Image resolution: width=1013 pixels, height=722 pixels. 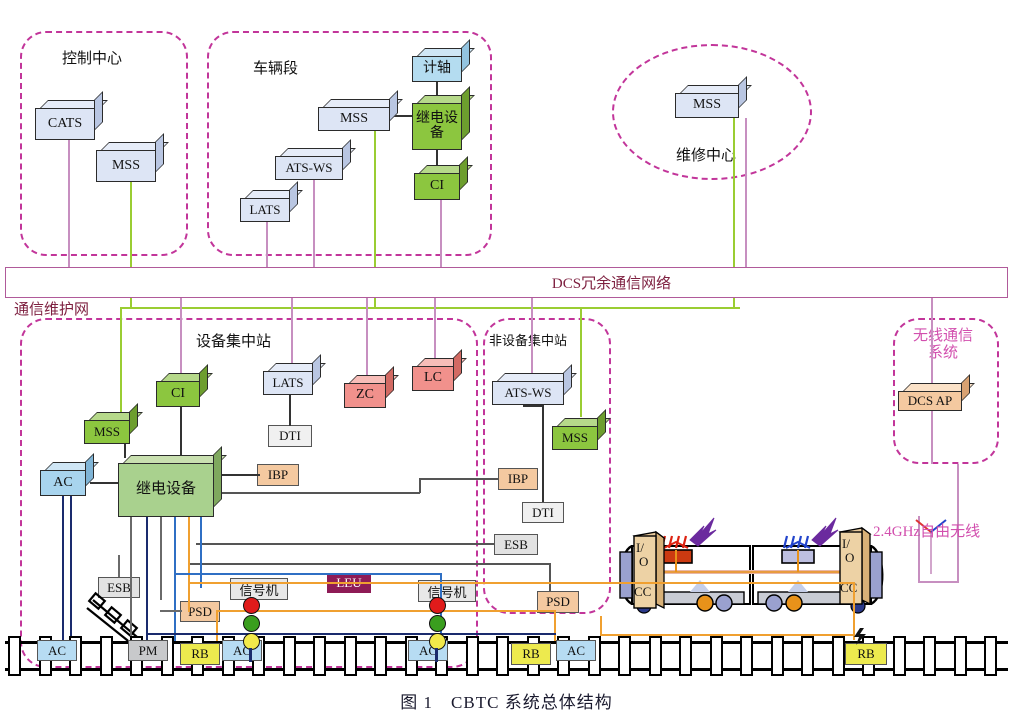 What do you see at coordinates (234, 342) in the screenshot?
I see `region-label-equipment-station: 设备集中站` at bounding box center [234, 342].